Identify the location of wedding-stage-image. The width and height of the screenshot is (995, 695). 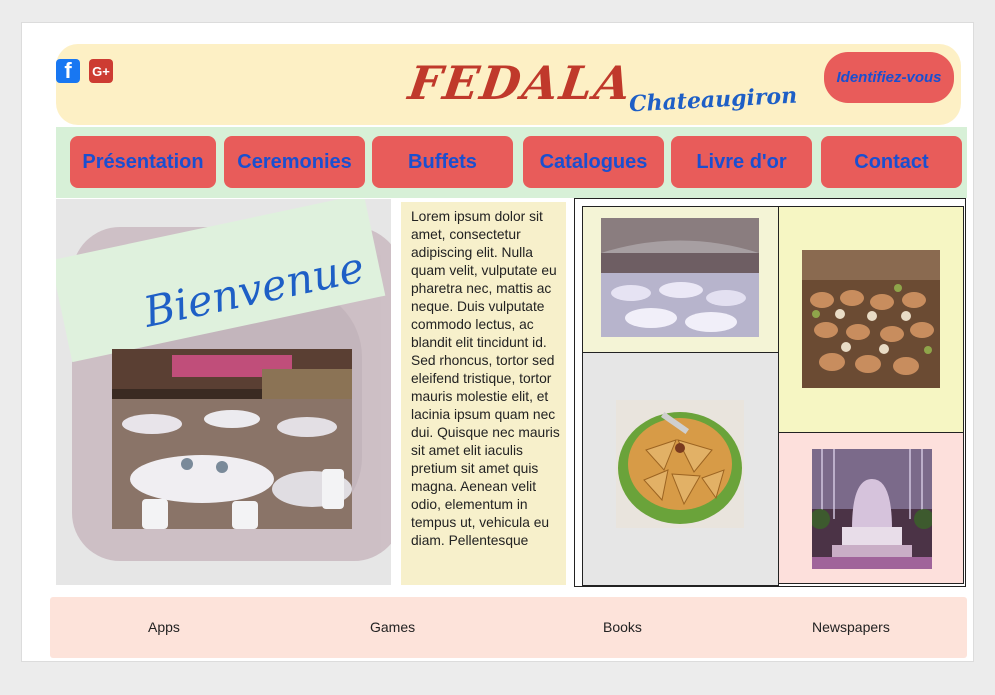
(872, 509).